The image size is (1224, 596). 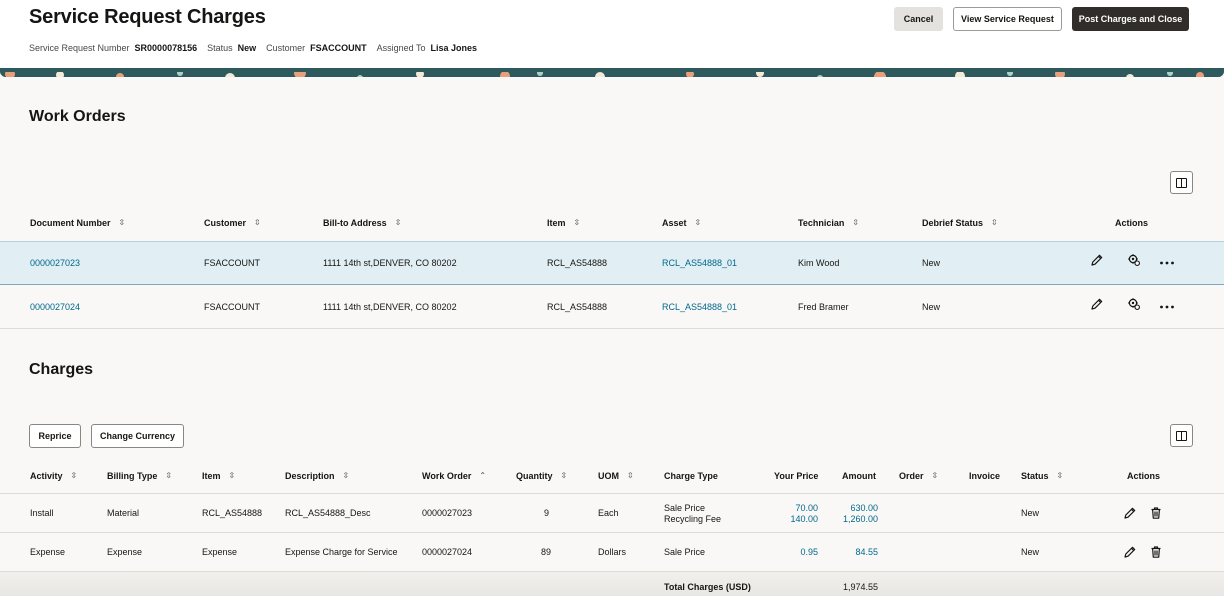 I want to click on col-billing-type: Billing Type ⇳, so click(x=139, y=476).